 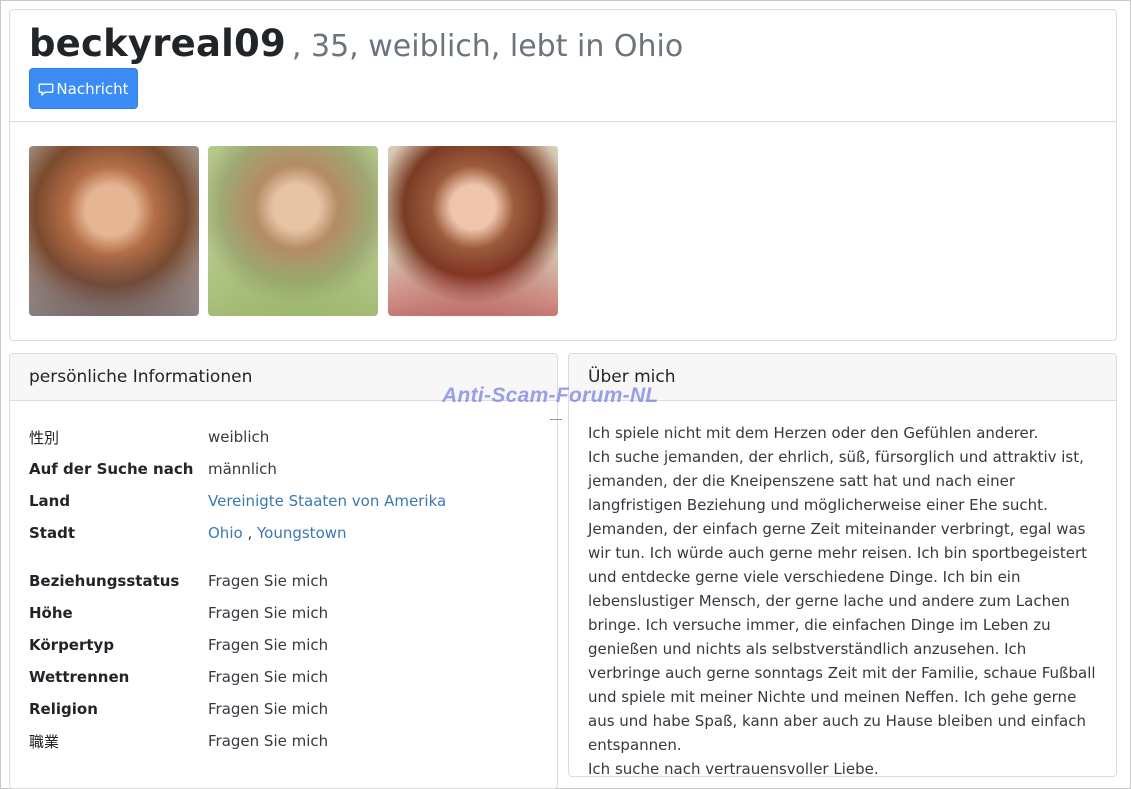 What do you see at coordinates (268, 677) in the screenshot?
I see `race-value: Fragen Sie mich` at bounding box center [268, 677].